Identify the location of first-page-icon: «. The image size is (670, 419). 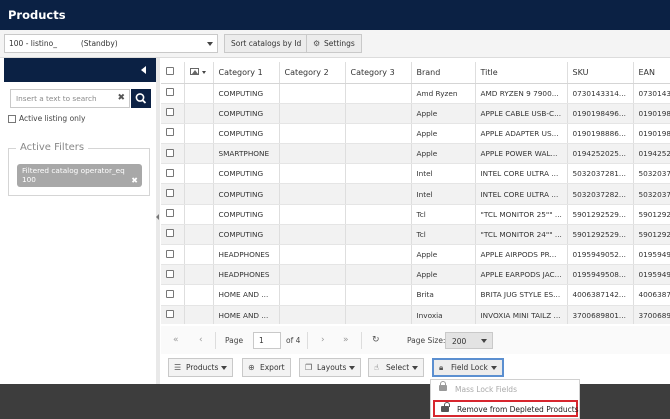
(176, 340).